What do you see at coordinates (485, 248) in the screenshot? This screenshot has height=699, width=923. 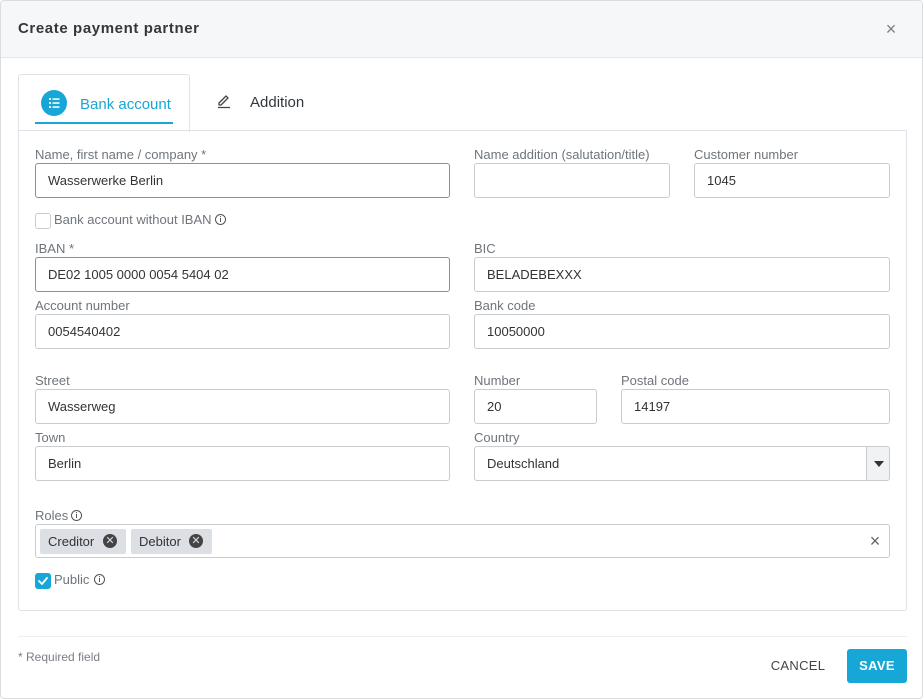 I see `bic-label: BIC` at bounding box center [485, 248].